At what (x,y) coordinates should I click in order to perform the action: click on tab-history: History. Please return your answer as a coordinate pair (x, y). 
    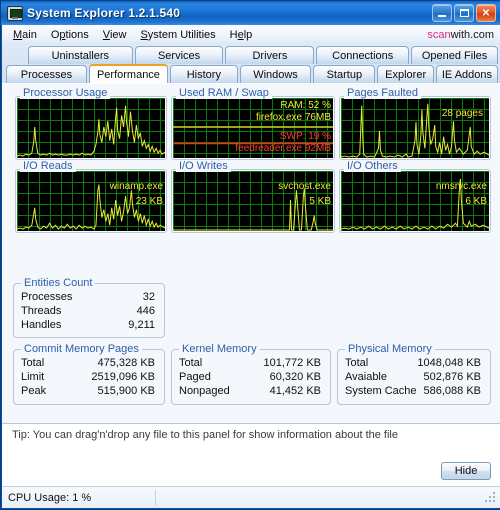
    Looking at the image, I should click on (203, 74).